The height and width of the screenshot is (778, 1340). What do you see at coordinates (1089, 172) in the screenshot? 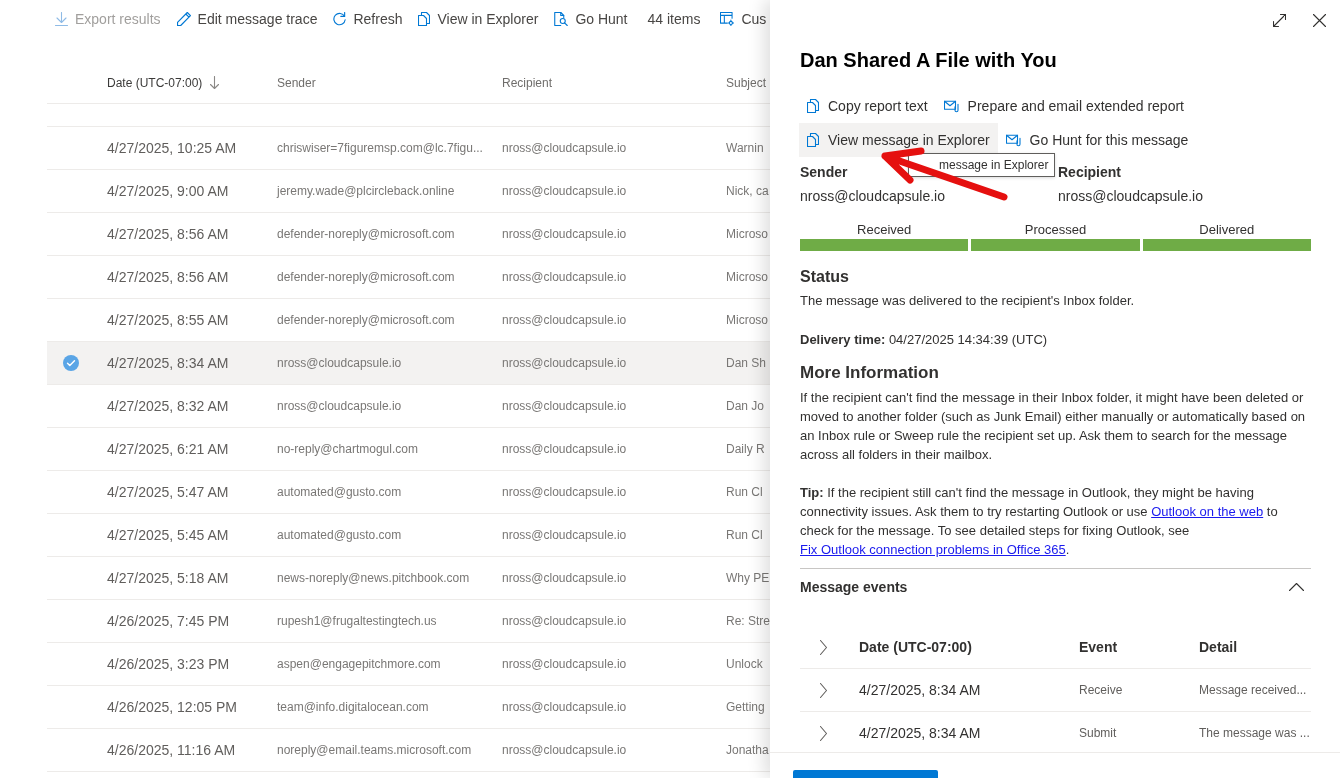
I see `field-label: Recipient` at bounding box center [1089, 172].